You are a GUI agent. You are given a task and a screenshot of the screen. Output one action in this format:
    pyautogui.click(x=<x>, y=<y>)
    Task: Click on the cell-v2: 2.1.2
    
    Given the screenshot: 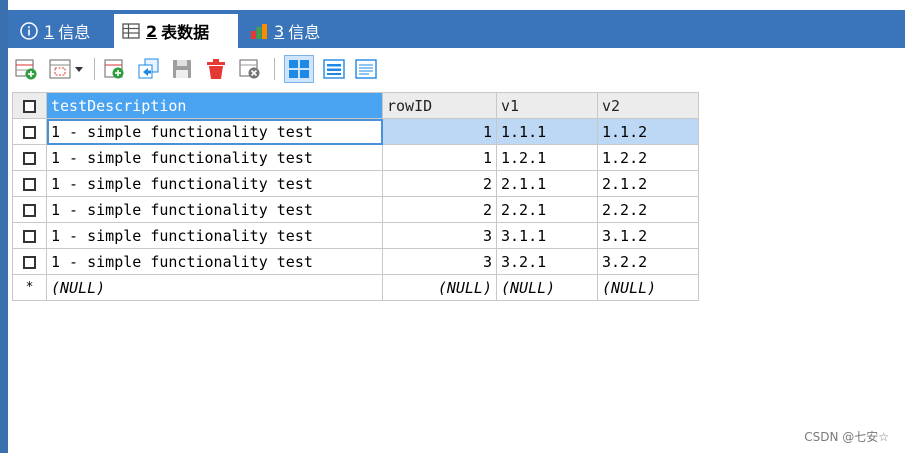 What is the action you would take?
    pyautogui.click(x=648, y=183)
    